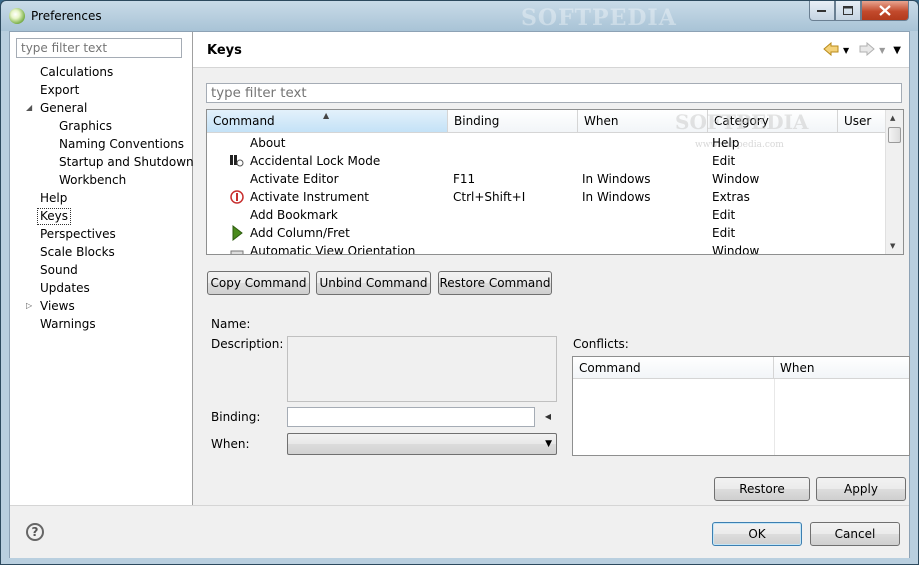  What do you see at coordinates (54, 216) in the screenshot?
I see `tree-item: Keys` at bounding box center [54, 216].